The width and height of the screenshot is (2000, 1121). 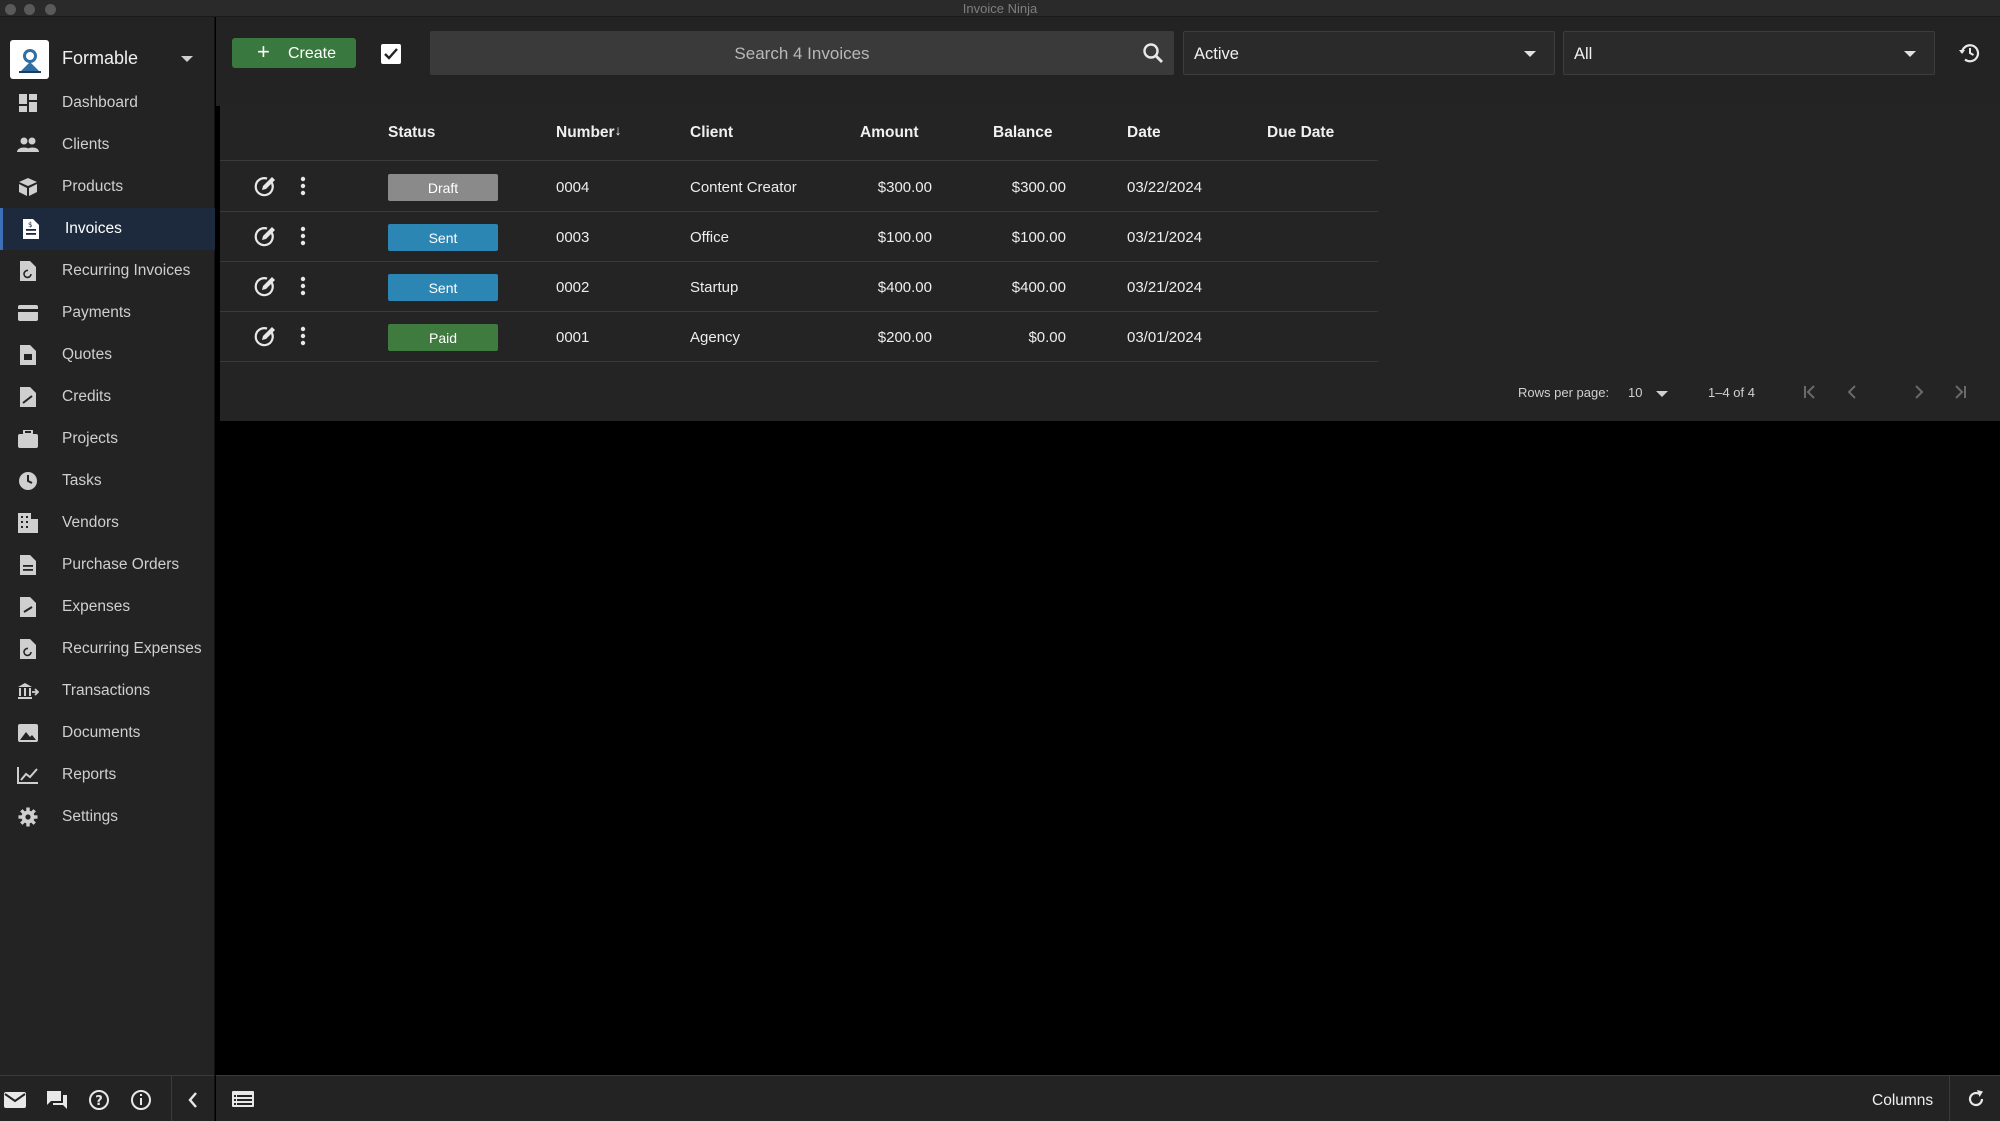 I want to click on payments-icon, so click(x=28, y=313).